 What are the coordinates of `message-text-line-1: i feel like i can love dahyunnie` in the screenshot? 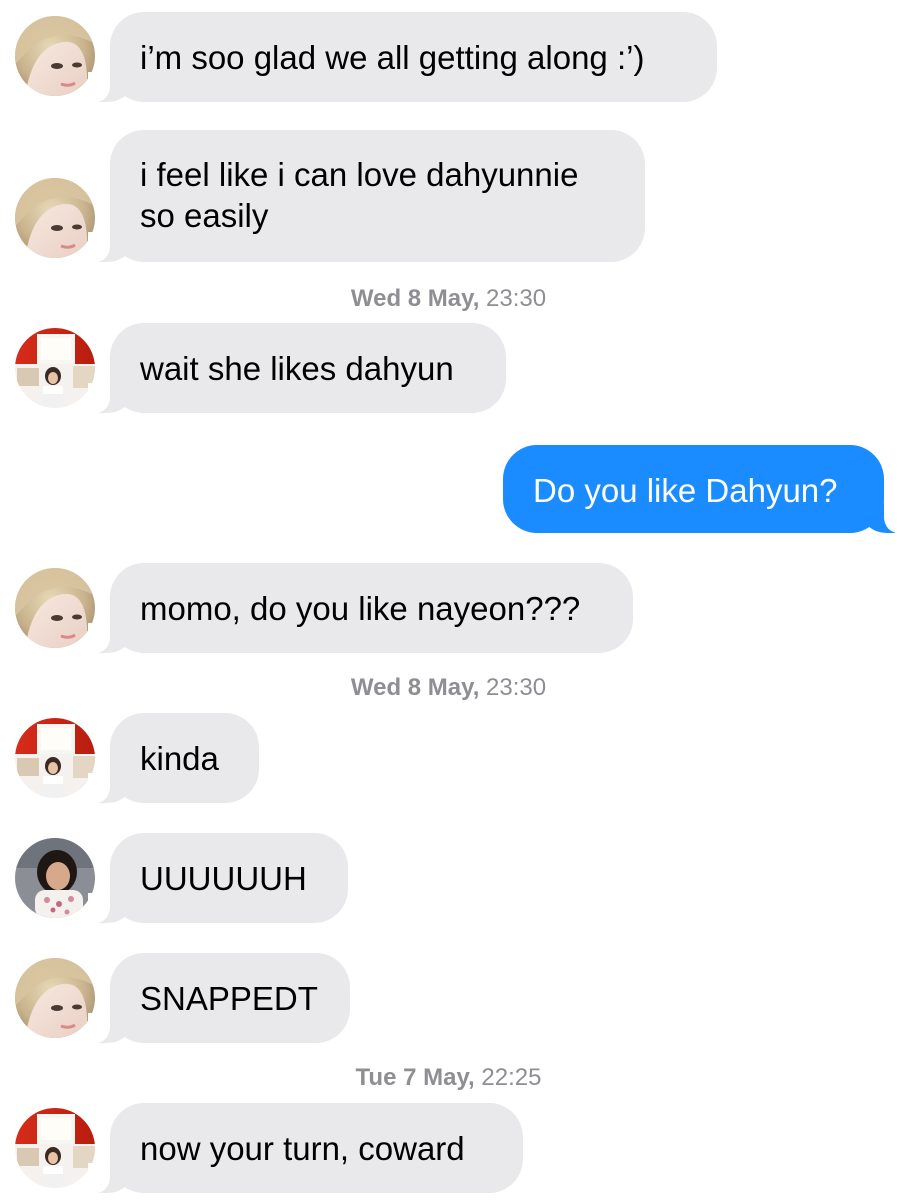 It's located at (359, 174).